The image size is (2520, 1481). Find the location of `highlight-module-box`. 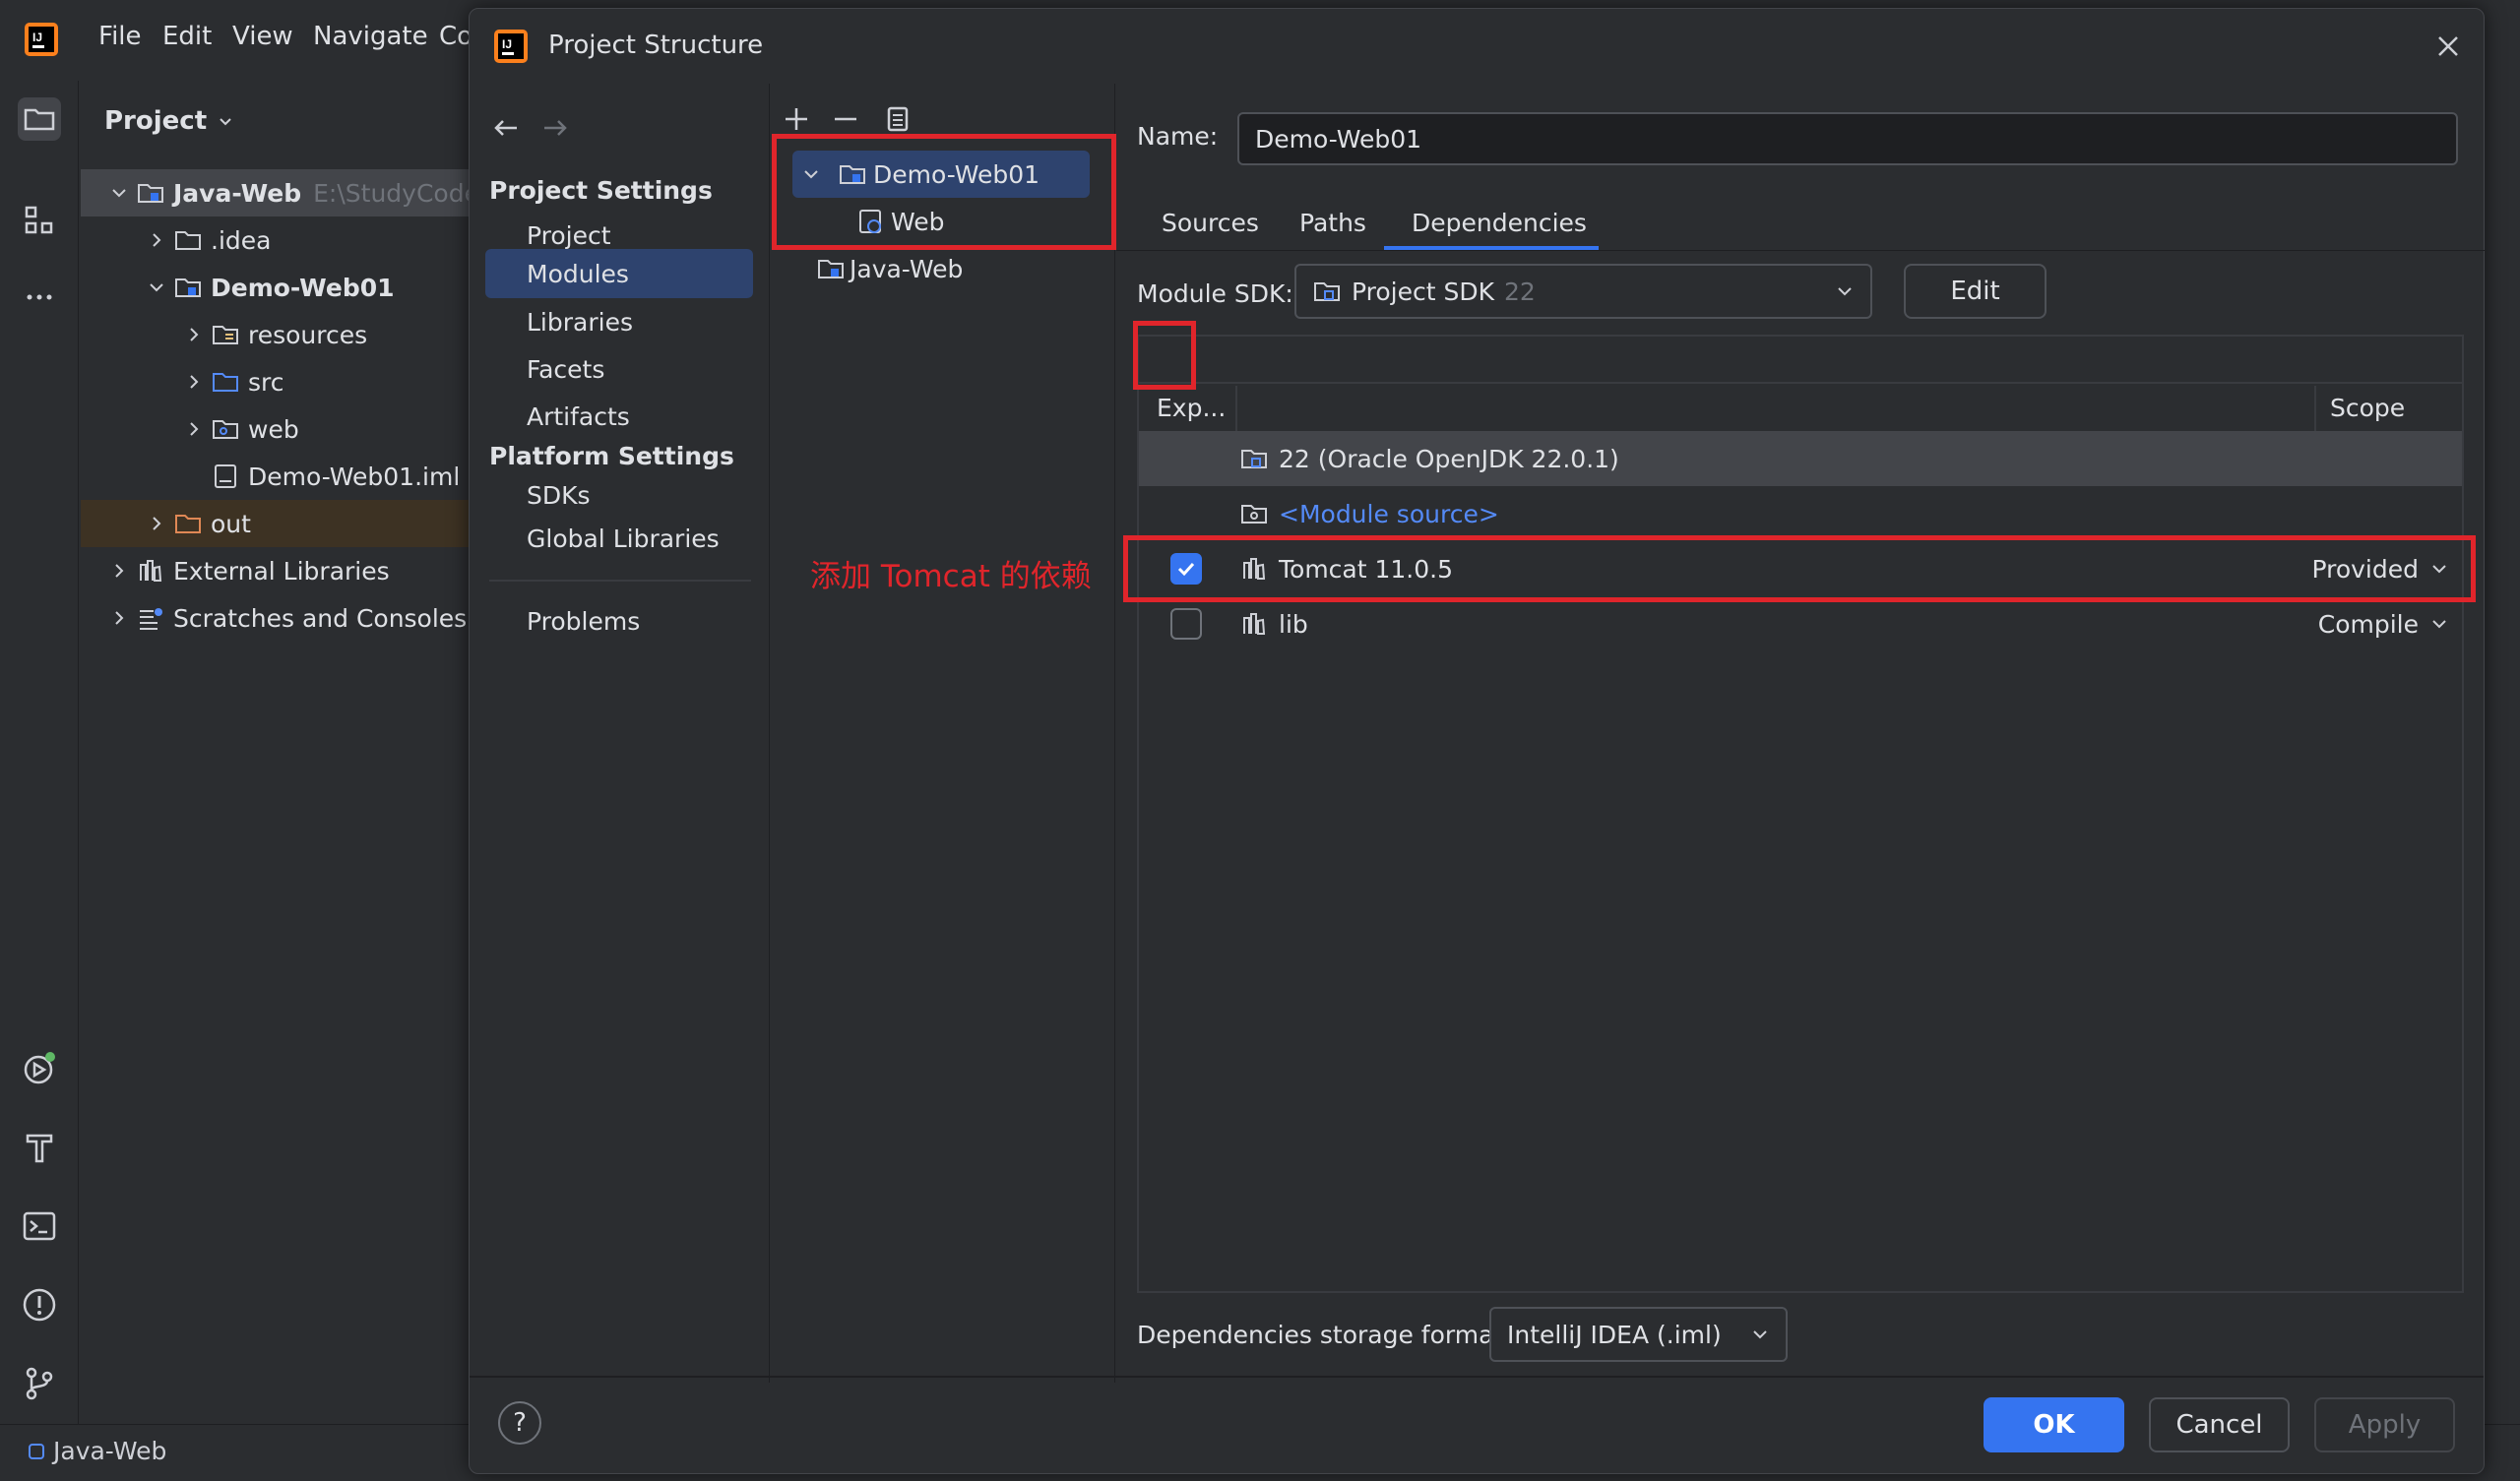

highlight-module-box is located at coordinates (944, 192).